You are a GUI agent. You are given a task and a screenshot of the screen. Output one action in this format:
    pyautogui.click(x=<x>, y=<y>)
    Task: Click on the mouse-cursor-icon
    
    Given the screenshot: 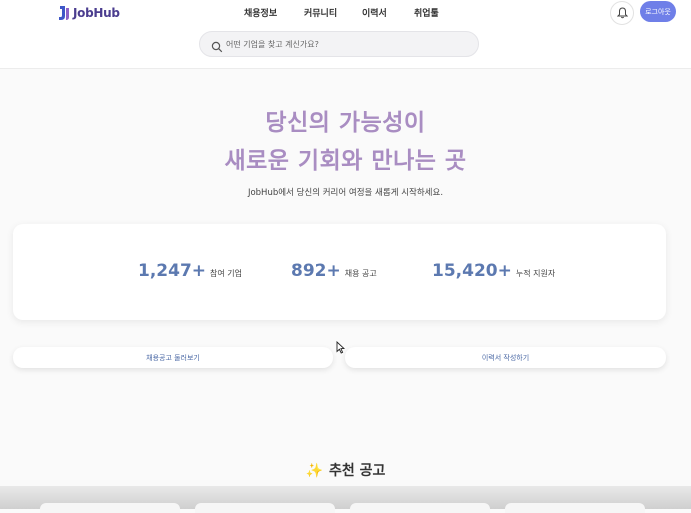 What is the action you would take?
    pyautogui.click(x=341, y=348)
    